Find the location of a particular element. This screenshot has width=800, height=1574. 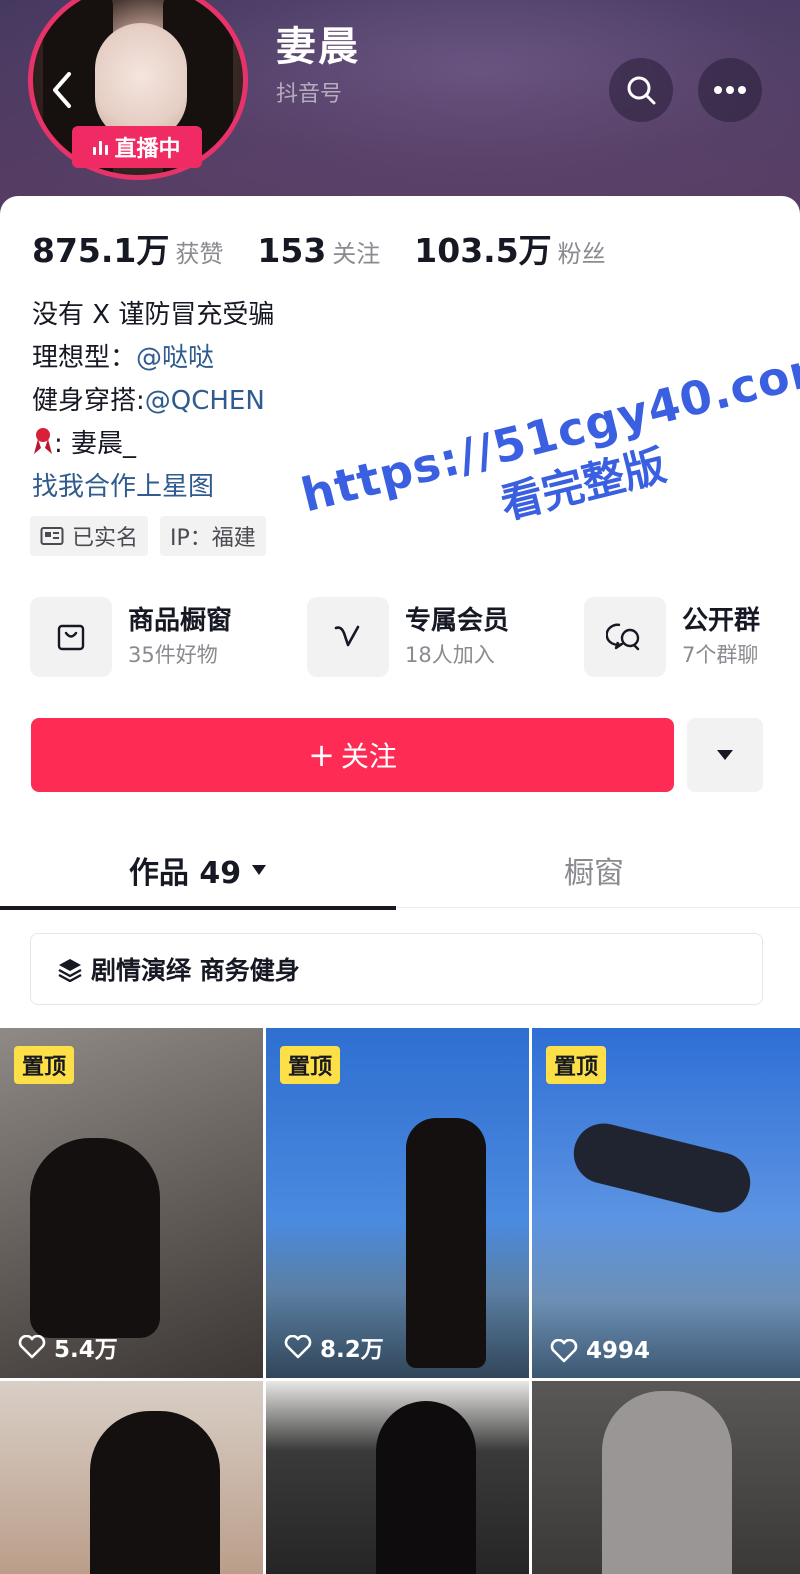

likes-value: 8.2万 is located at coordinates (352, 1350).